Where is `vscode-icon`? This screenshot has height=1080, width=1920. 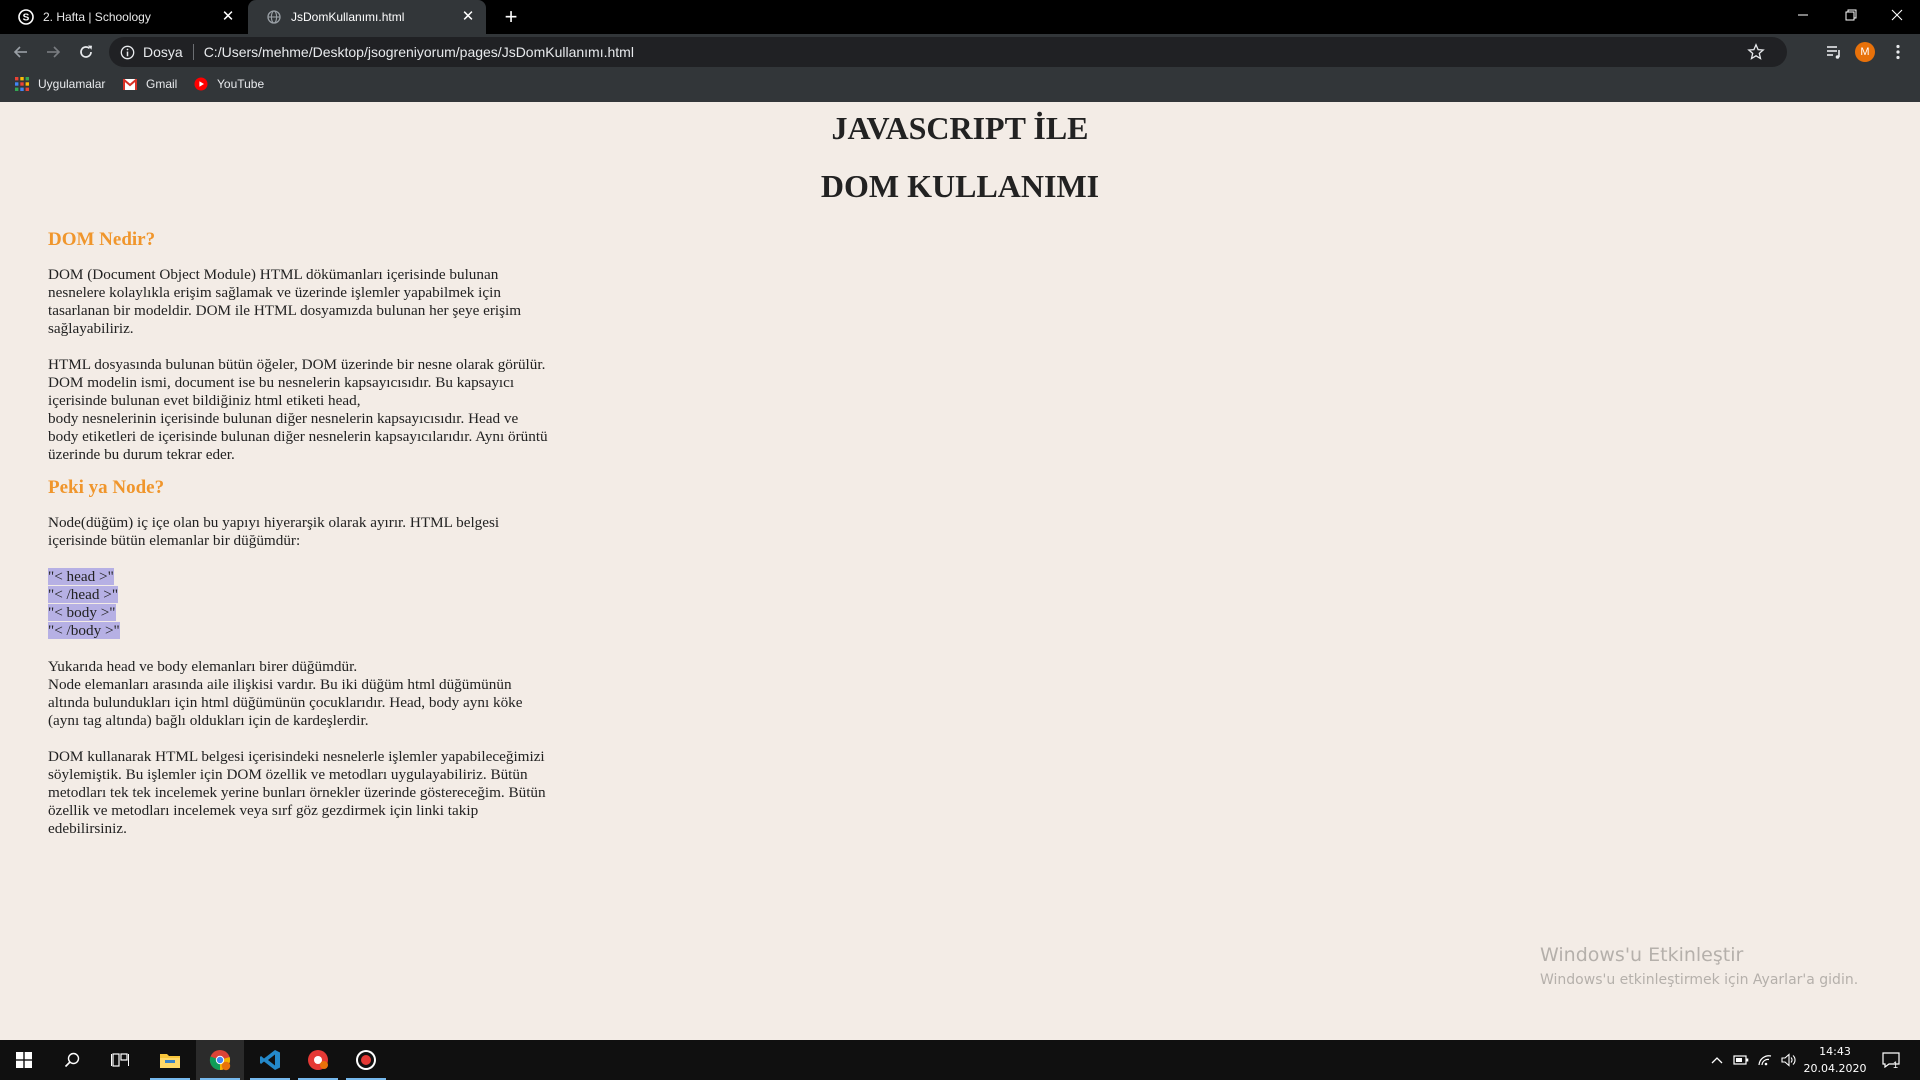 vscode-icon is located at coordinates (270, 1060).